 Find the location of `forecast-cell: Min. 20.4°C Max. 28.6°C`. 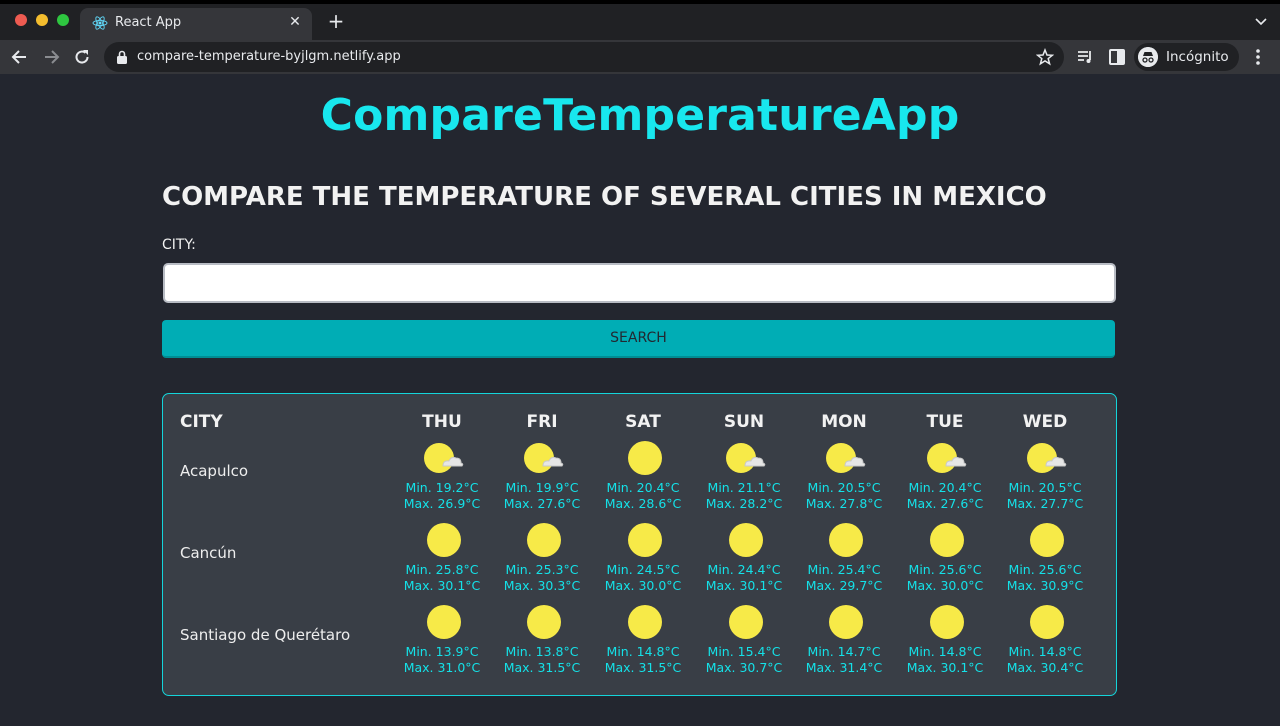

forecast-cell: Min. 20.4°C Max. 28.6°C is located at coordinates (643, 481).